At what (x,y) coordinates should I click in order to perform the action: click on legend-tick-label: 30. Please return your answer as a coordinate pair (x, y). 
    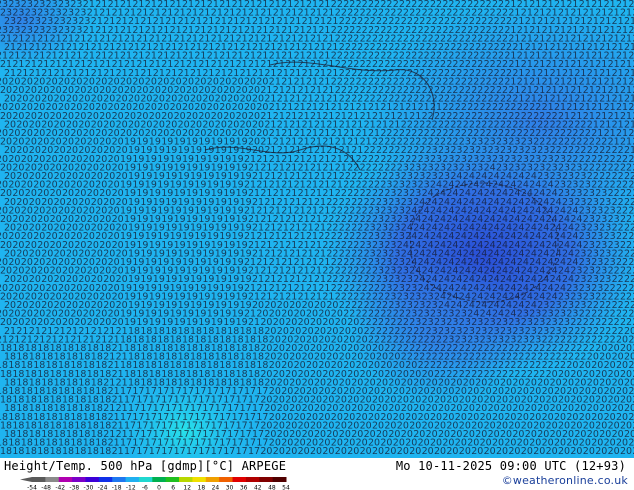
    Looking at the image, I should click on (230, 487).